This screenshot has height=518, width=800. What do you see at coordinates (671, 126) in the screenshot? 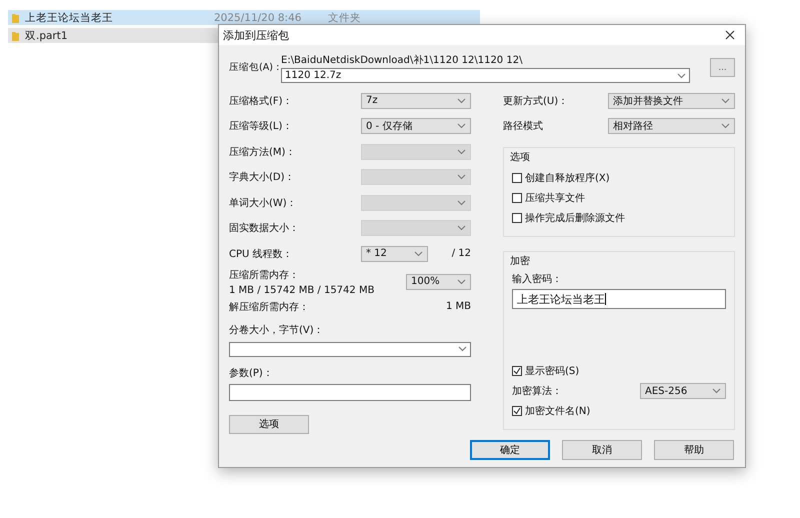
I see `dropdown: 相对路径` at bounding box center [671, 126].